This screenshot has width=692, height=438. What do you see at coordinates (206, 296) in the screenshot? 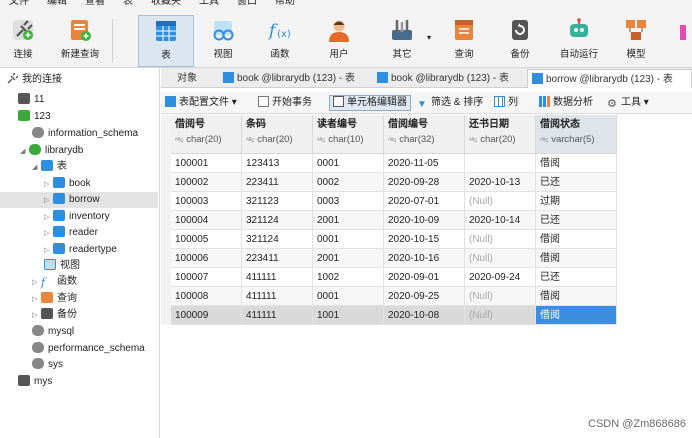
I see `table-cell: 100008` at bounding box center [206, 296].